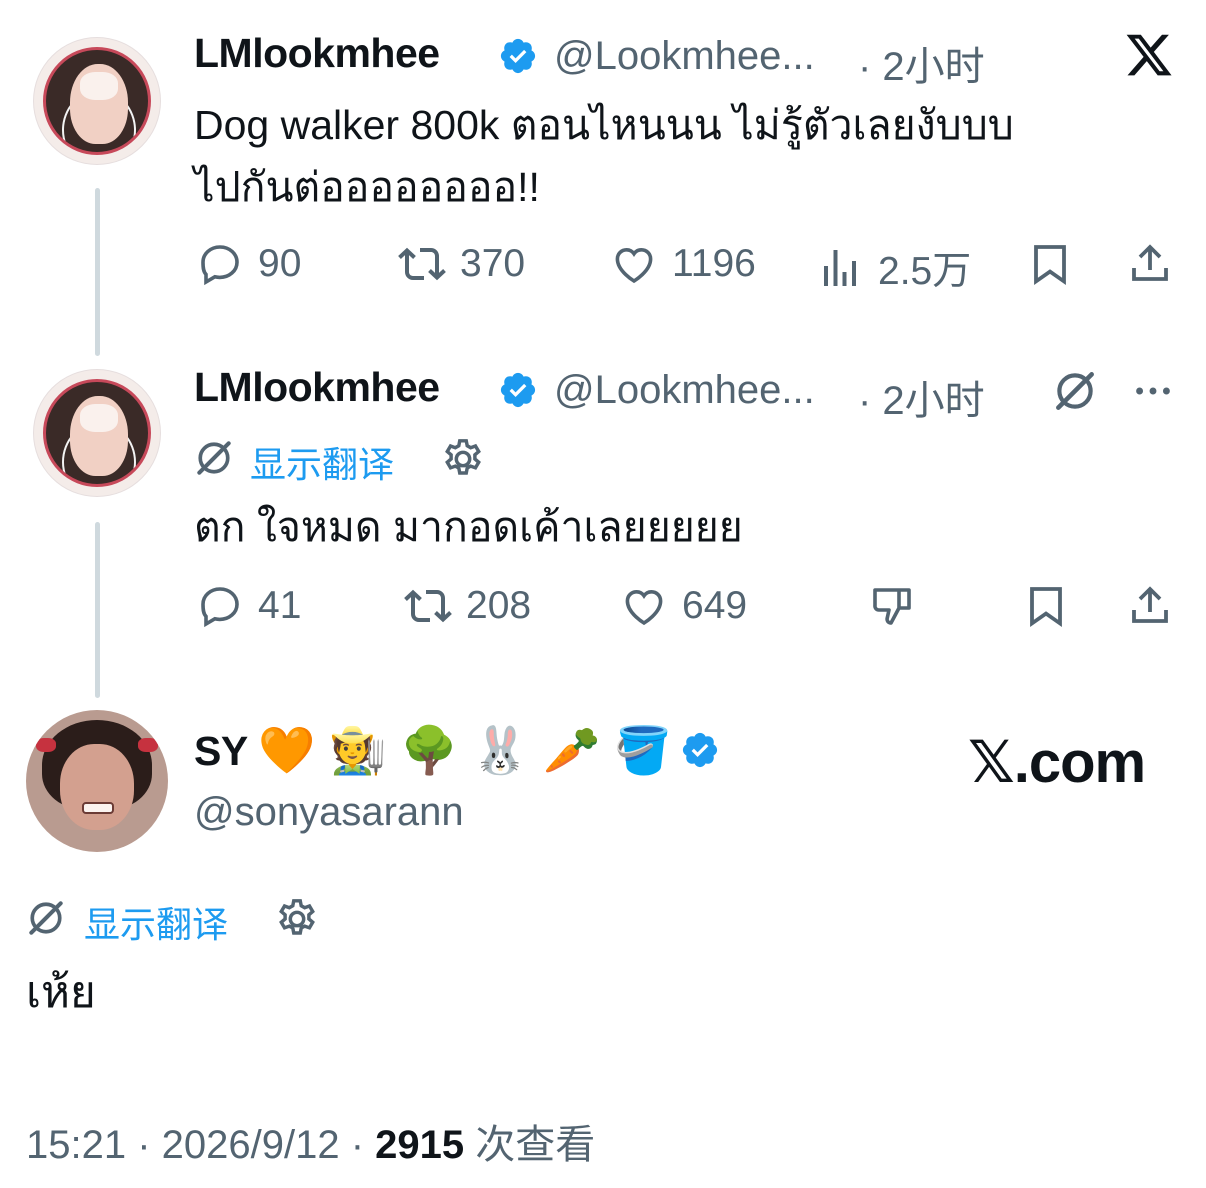 The width and height of the screenshot is (1206, 1188). Describe the element at coordinates (200, 1145) in the screenshot. I see `post-timestamp: 15:21 · 2026/9/12 ·` at that location.